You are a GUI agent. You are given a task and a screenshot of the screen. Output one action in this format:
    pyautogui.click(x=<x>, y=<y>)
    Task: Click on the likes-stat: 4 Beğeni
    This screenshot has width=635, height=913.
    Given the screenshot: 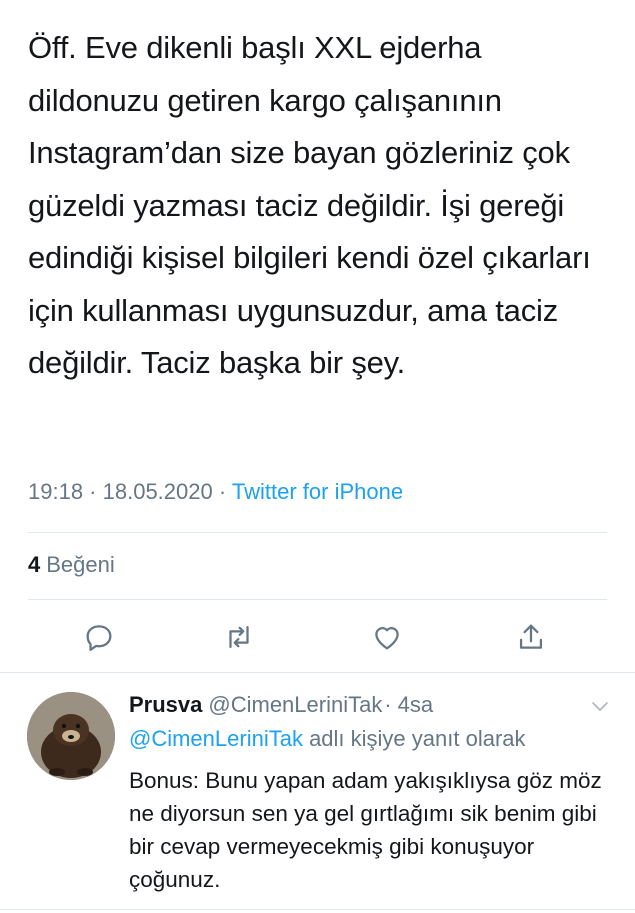 What is the action you would take?
    pyautogui.click(x=71, y=565)
    